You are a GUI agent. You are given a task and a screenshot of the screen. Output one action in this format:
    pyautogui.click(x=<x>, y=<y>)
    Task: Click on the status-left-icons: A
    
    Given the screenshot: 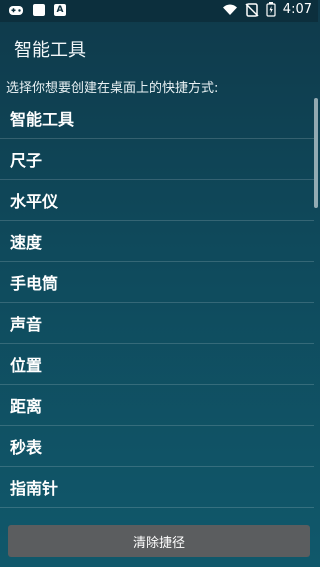 What is the action you would take?
    pyautogui.click(x=37, y=10)
    